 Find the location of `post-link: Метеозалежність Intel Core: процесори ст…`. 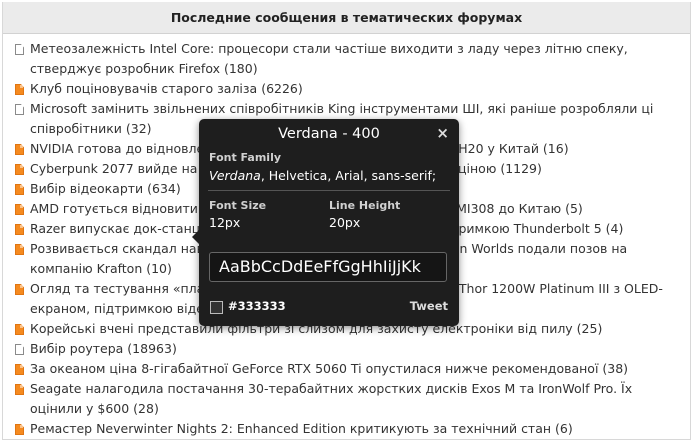

post-link: Метеозалежність Intel Core: процесори ст… is located at coordinates (329, 58).